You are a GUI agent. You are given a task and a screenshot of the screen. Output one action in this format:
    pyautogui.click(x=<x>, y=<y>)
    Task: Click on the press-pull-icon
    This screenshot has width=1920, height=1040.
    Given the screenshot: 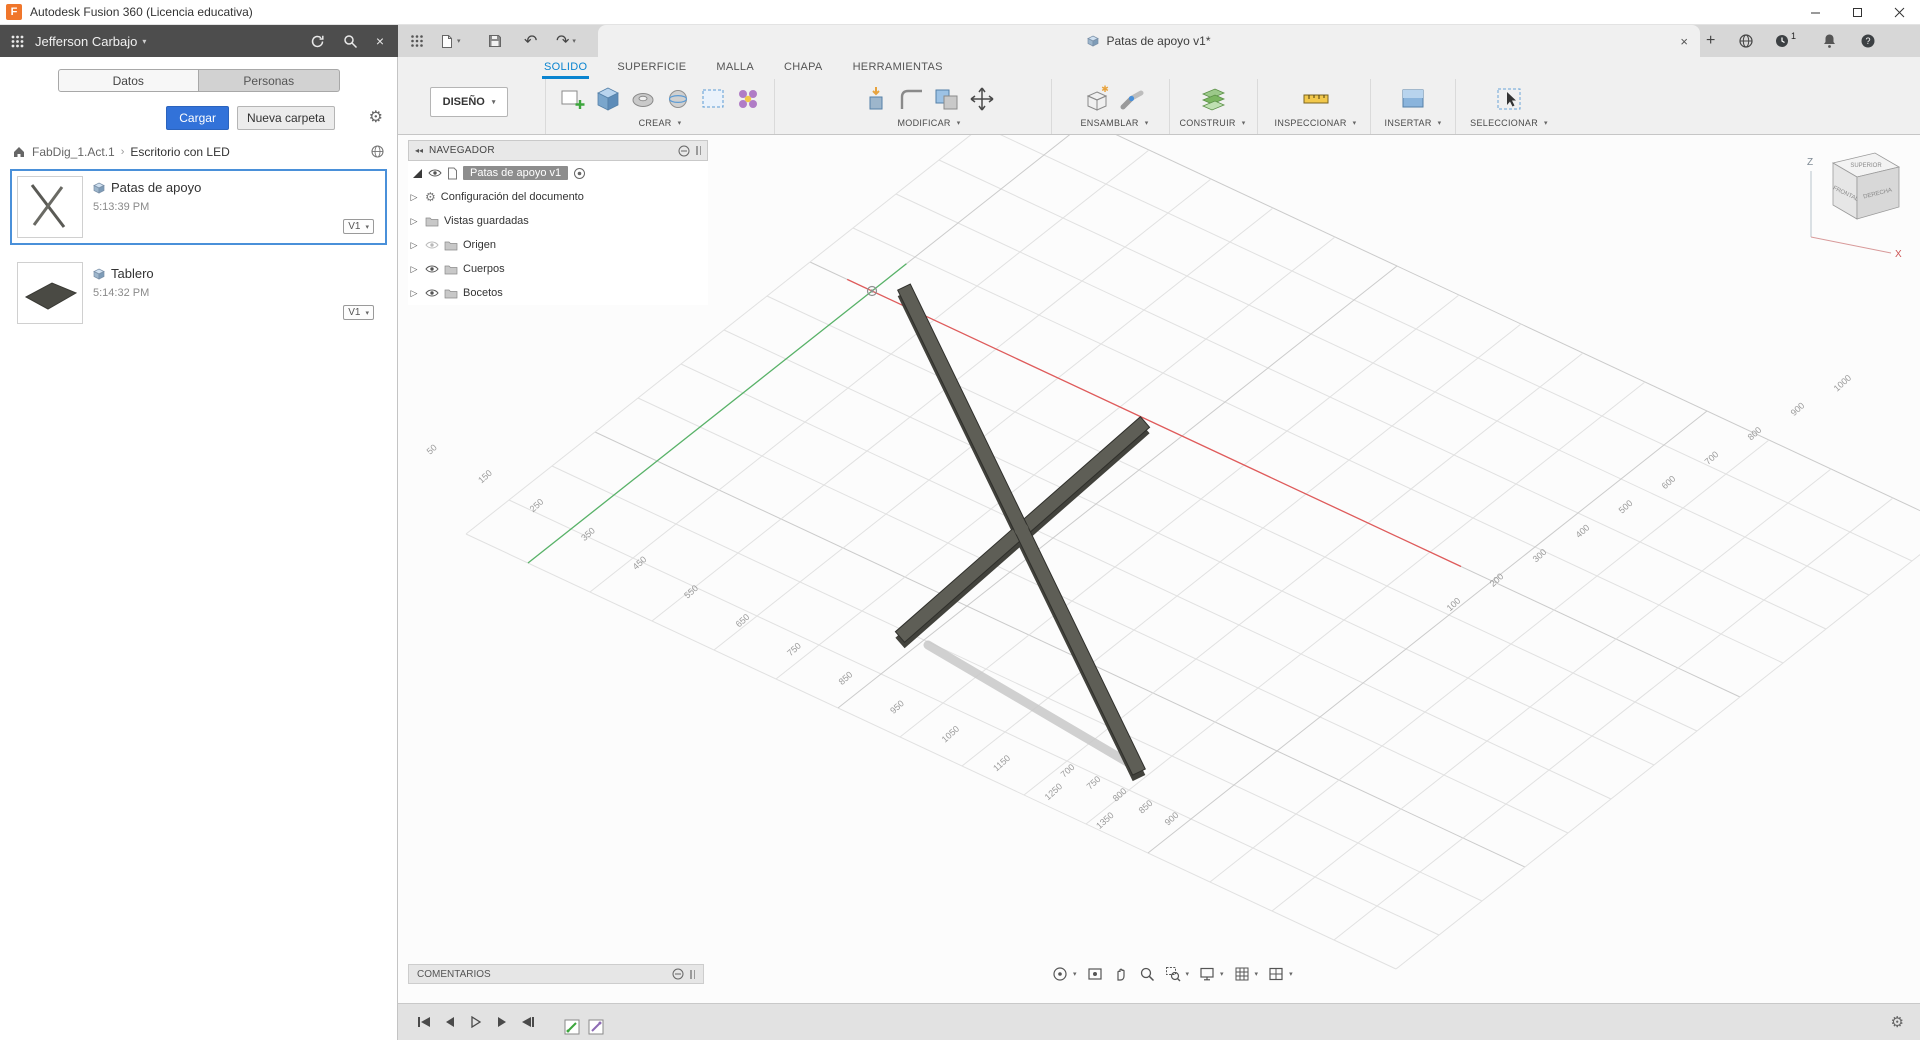 What is the action you would take?
    pyautogui.click(x=877, y=99)
    